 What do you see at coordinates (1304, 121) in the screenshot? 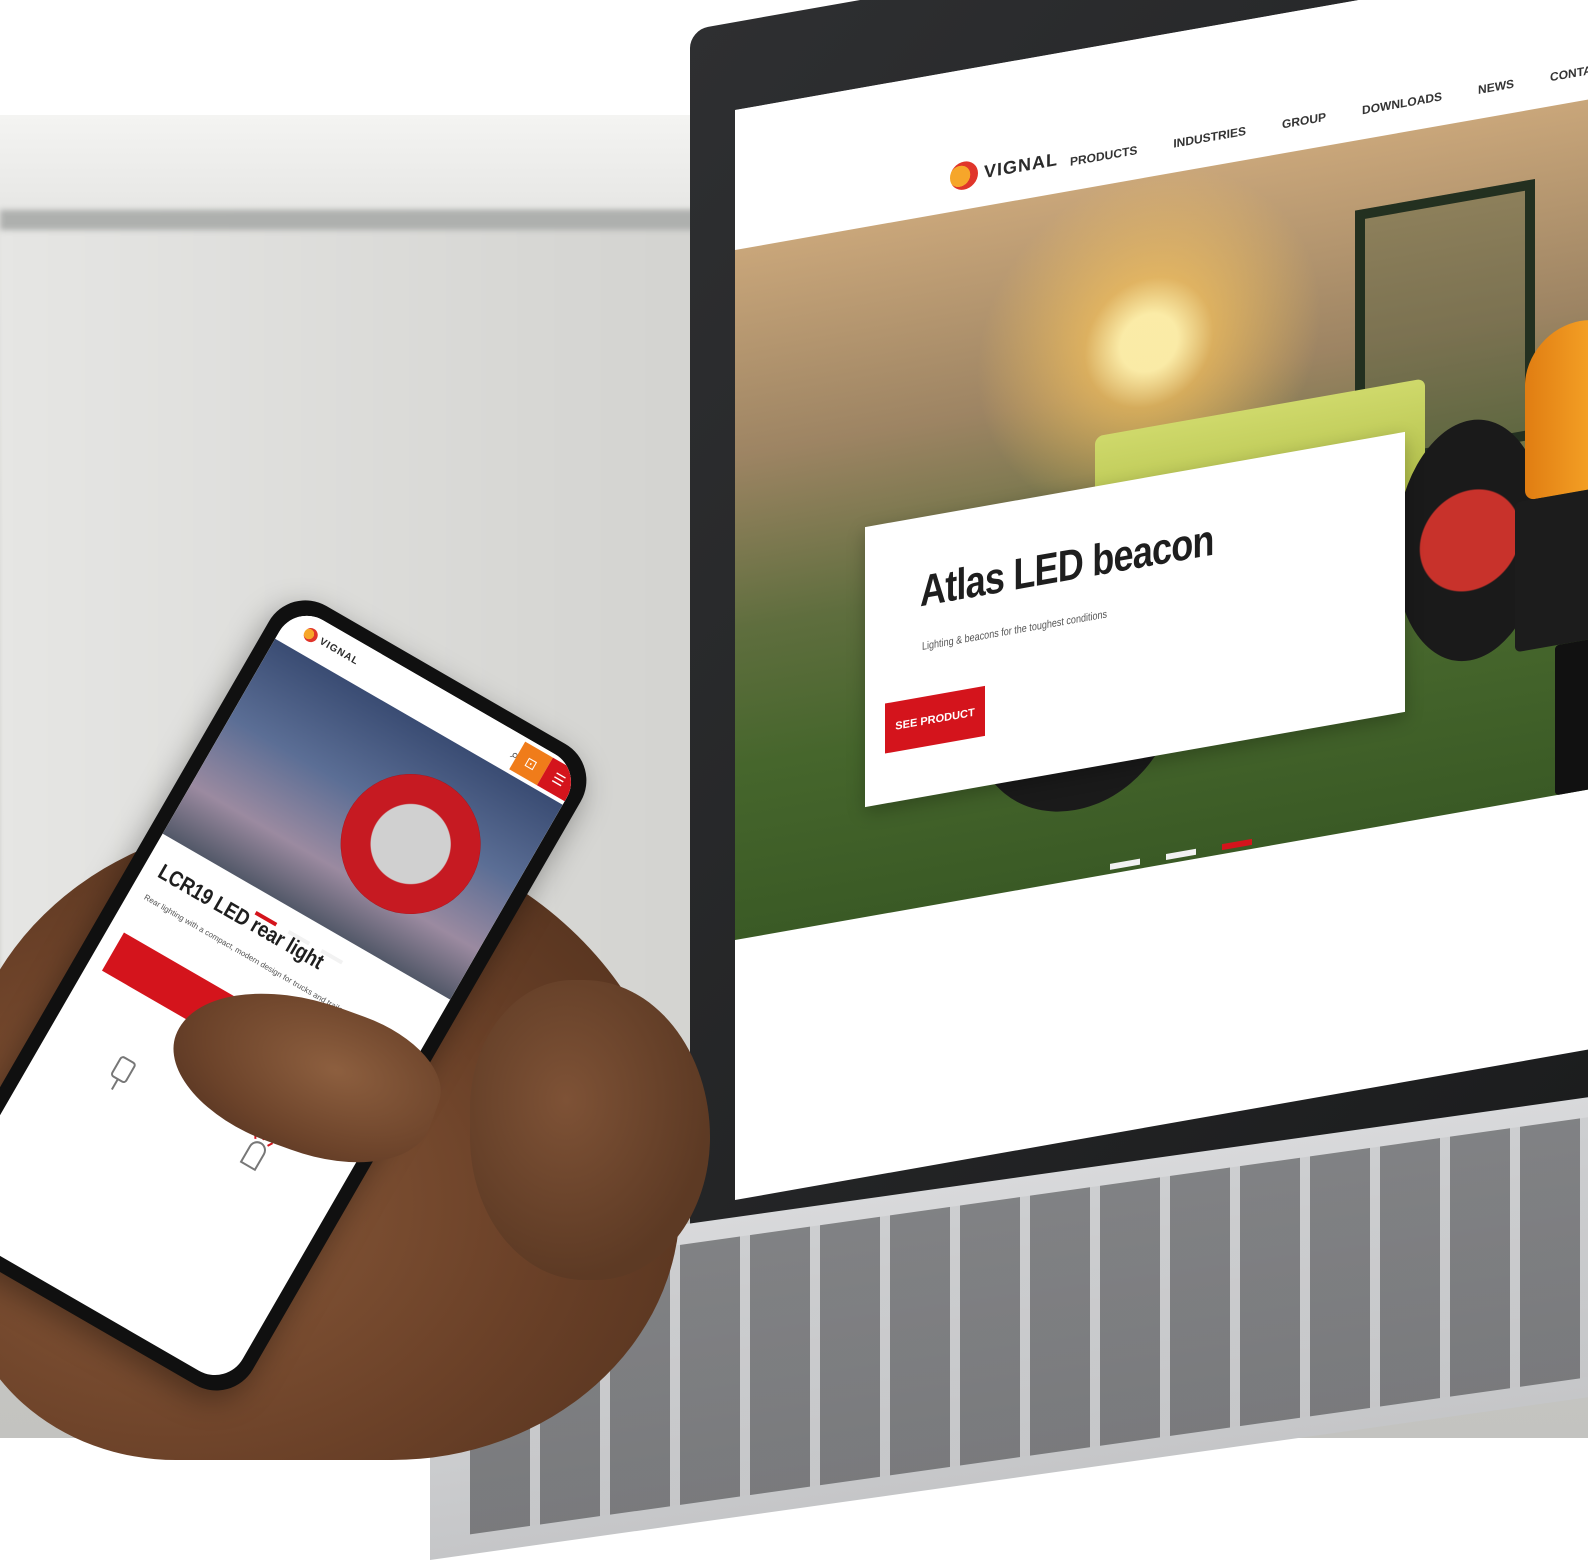
I see `nav-item-group: GROUP` at bounding box center [1304, 121].